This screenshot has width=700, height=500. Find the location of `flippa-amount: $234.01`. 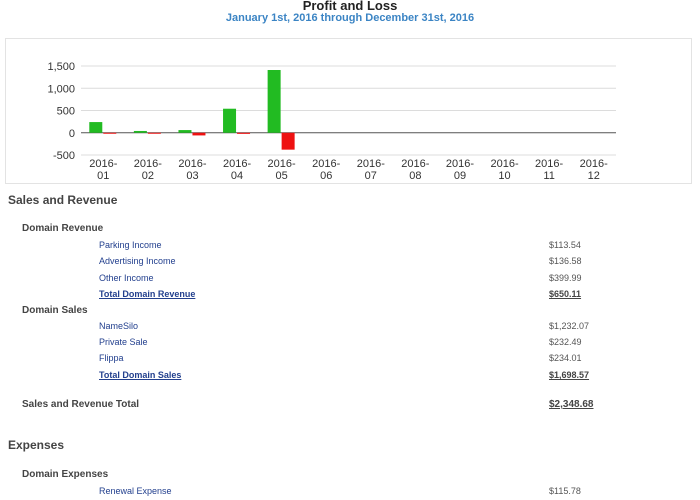

flippa-amount: $234.01 is located at coordinates (565, 358).